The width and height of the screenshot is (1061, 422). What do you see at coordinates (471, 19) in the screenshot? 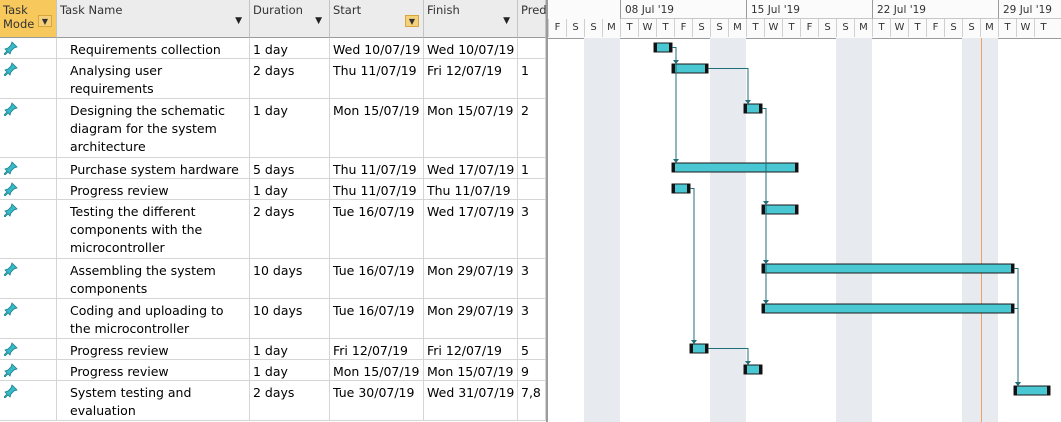
I see `column-header-finish: Finish ▼` at bounding box center [471, 19].